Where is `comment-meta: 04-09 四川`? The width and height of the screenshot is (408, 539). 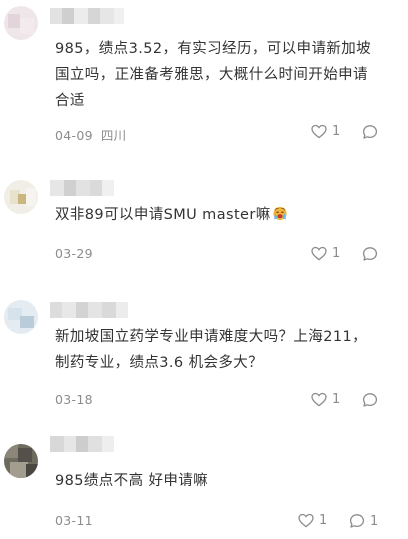
comment-meta: 04-09 四川 is located at coordinates (90, 134).